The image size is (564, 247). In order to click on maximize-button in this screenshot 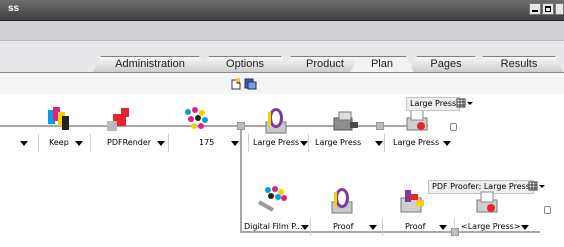, I will do `click(548, 9)`.